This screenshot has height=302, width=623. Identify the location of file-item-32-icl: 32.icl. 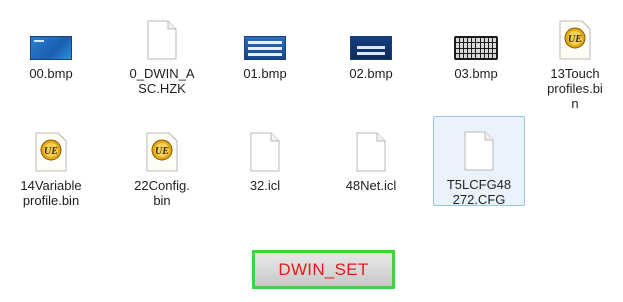
(265, 155).